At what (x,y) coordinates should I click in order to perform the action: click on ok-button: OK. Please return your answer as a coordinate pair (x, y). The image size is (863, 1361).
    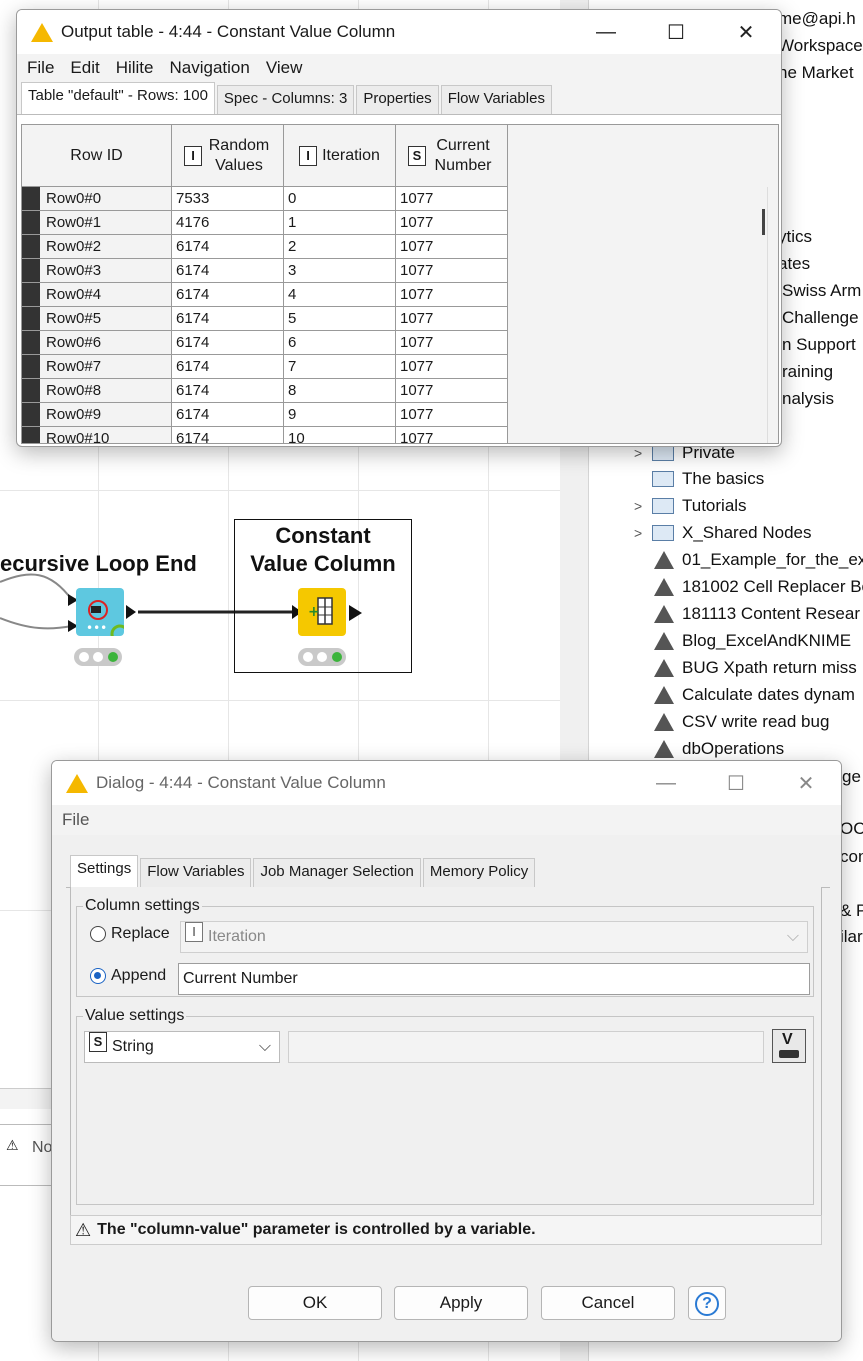
    Looking at the image, I should click on (315, 1303).